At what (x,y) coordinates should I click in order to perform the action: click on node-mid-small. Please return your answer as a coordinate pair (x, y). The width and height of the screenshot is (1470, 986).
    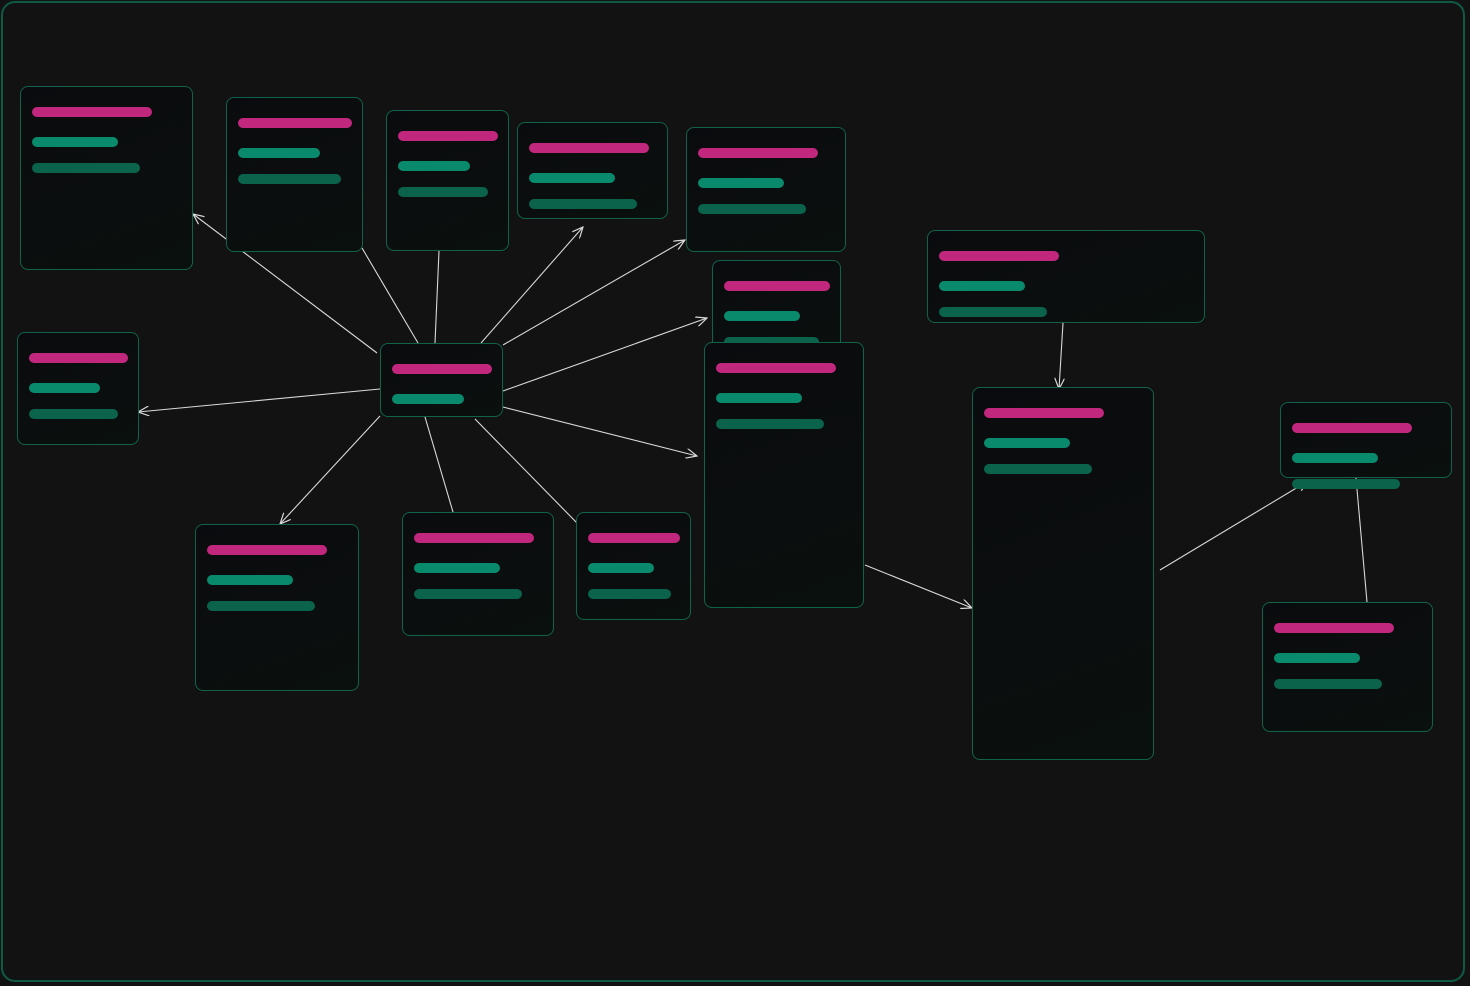
    Looking at the image, I should click on (776, 306).